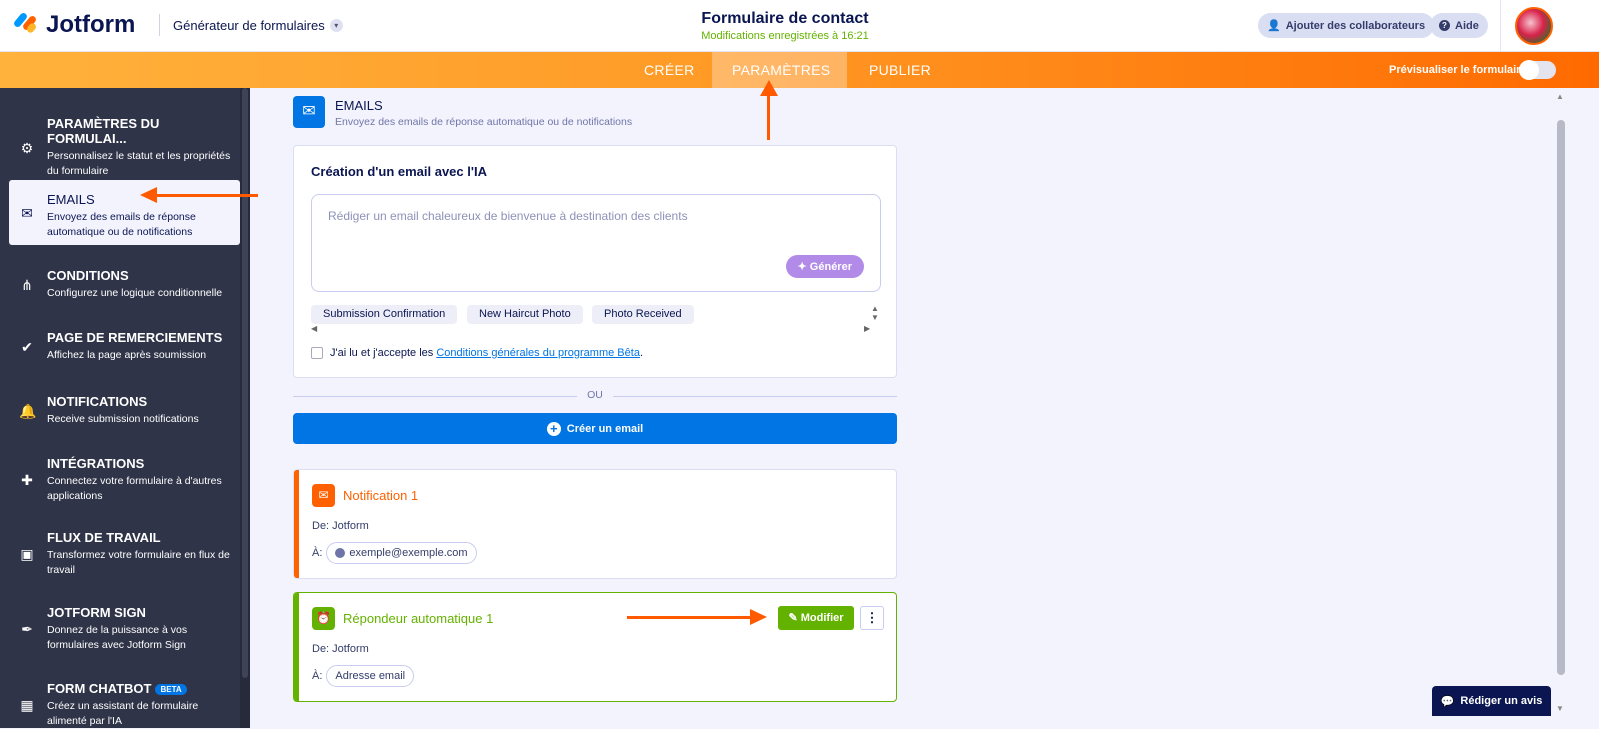 This screenshot has width=1599, height=729. I want to click on add-collaborators-button: 👤 Ajouter des collaborateurs, so click(1346, 25).